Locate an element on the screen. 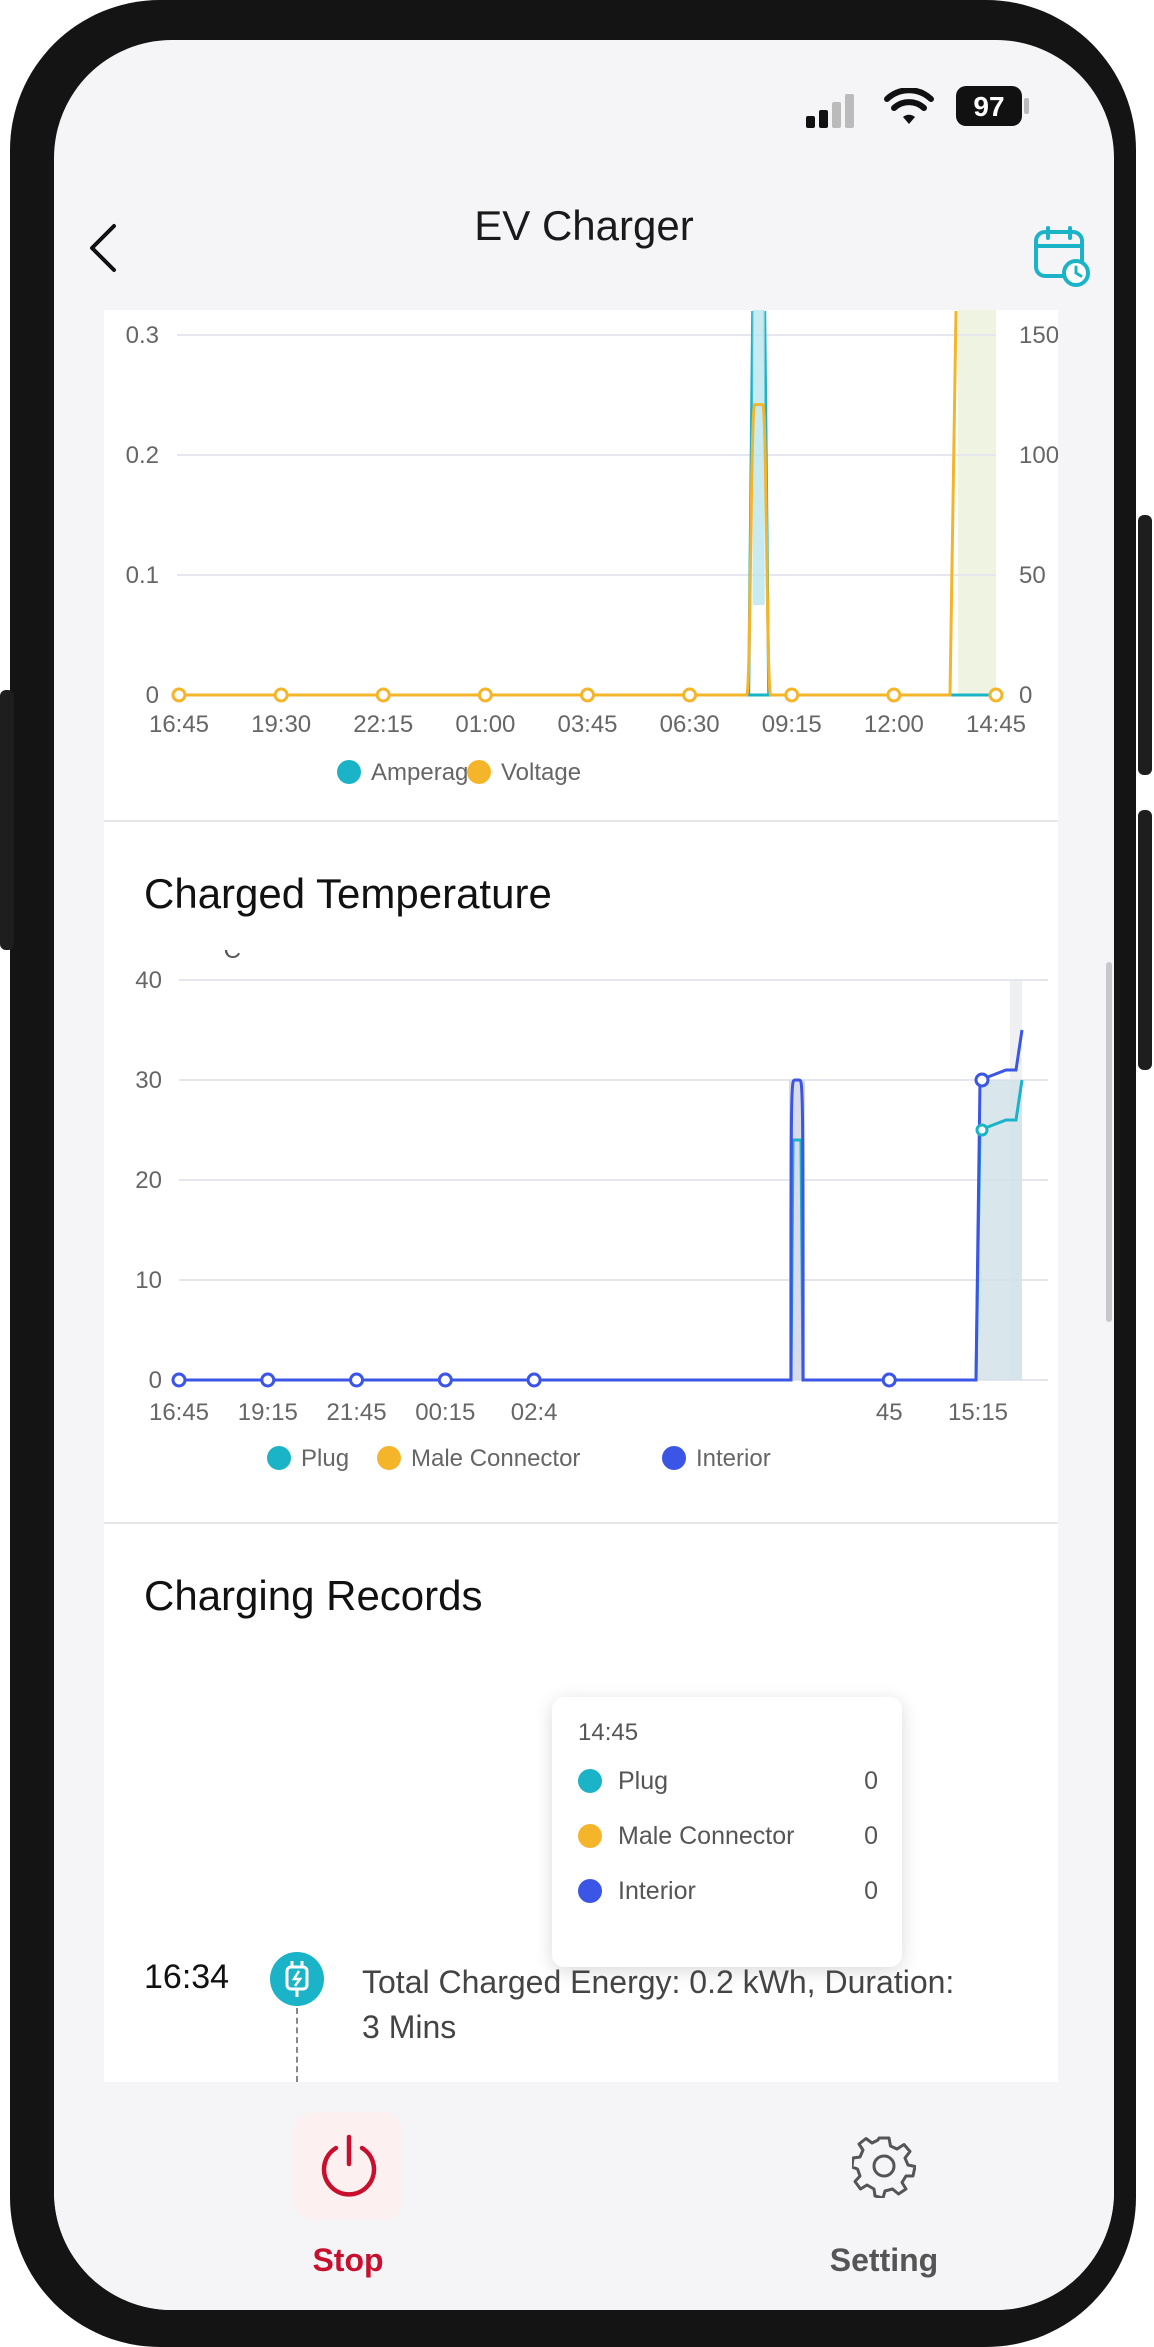 This screenshot has width=1154, height=2347. male-connector-legend-dot-icon is located at coordinates (389, 1458).